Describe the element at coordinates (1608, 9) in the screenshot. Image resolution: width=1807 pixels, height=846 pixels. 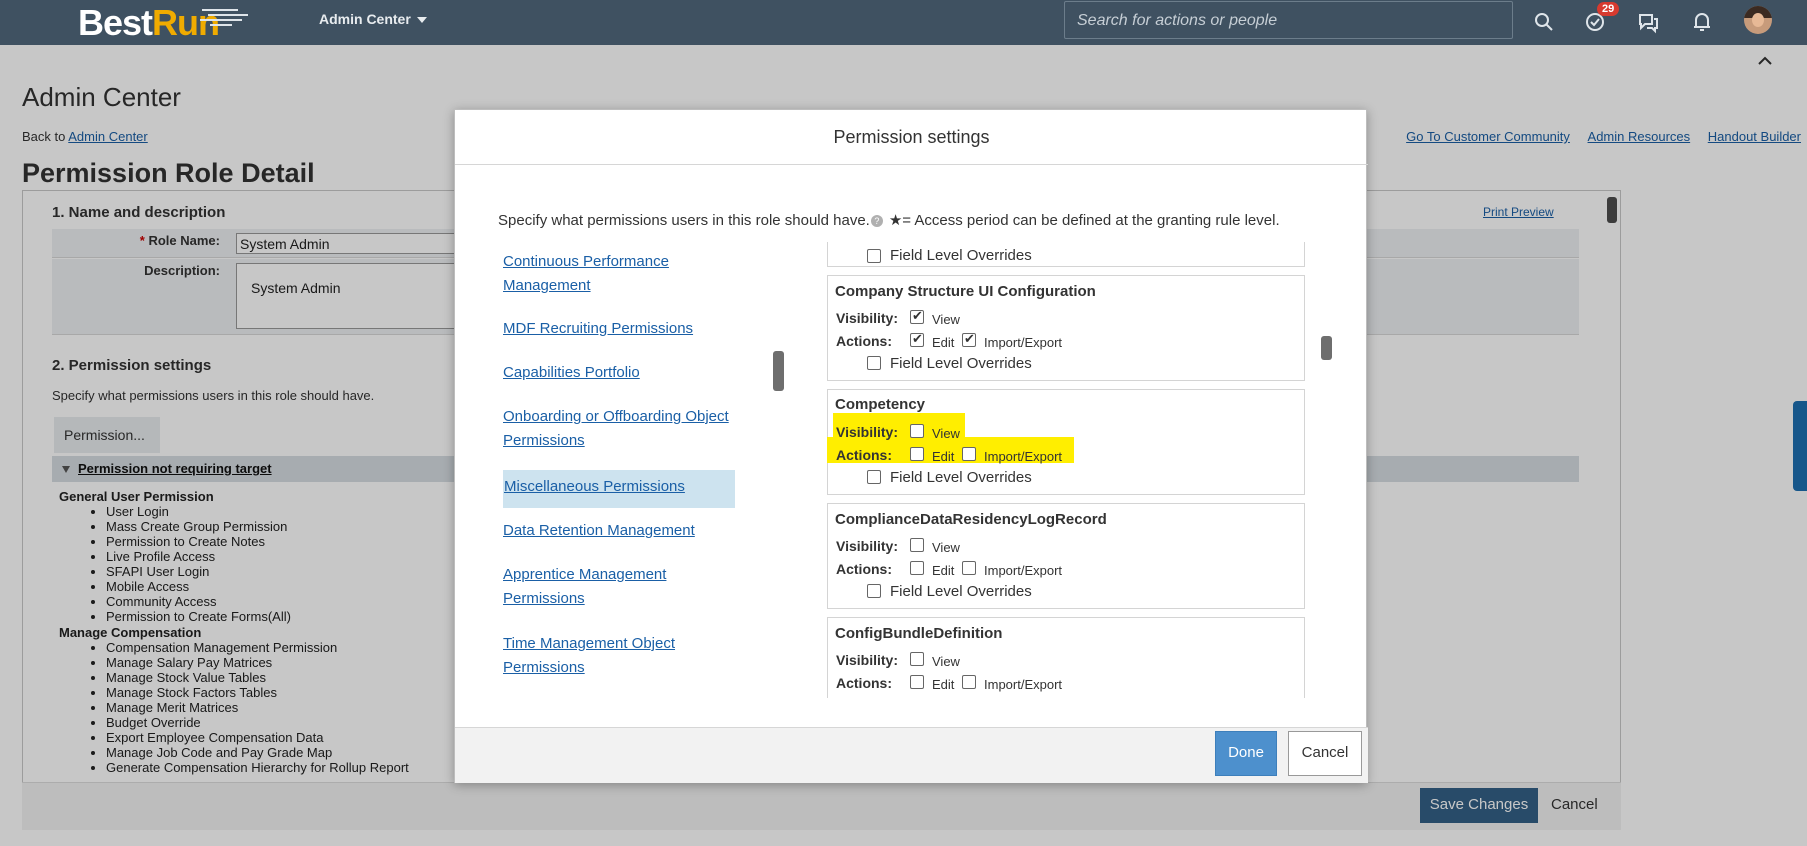
I see `todo-badge: 29` at that location.